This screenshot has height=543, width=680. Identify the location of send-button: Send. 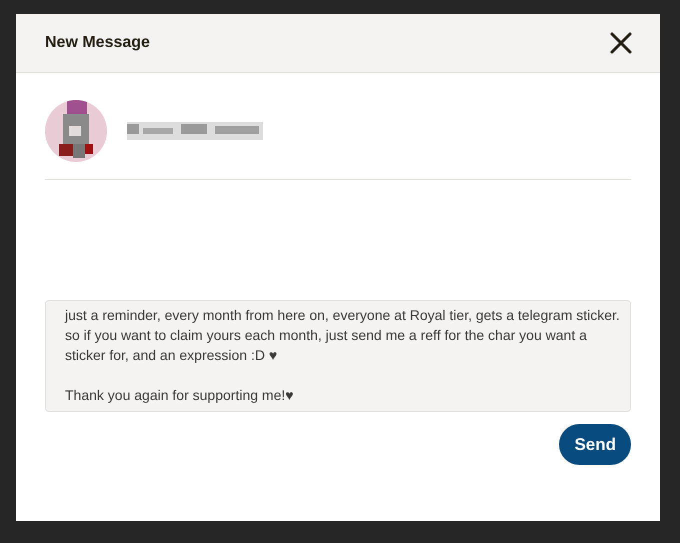
(595, 444).